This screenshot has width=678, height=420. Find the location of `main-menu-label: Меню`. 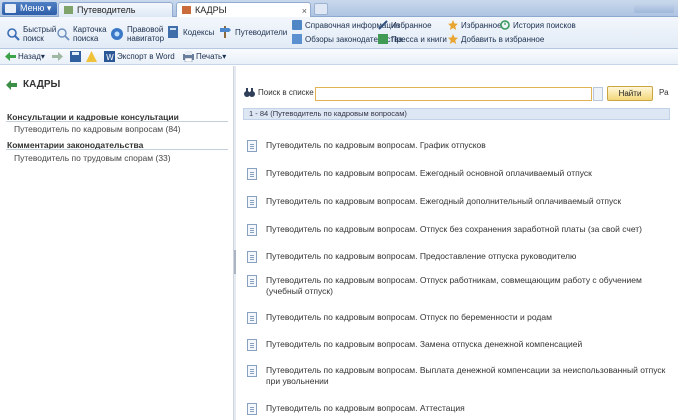

main-menu-label: Меню is located at coordinates (32, 8).